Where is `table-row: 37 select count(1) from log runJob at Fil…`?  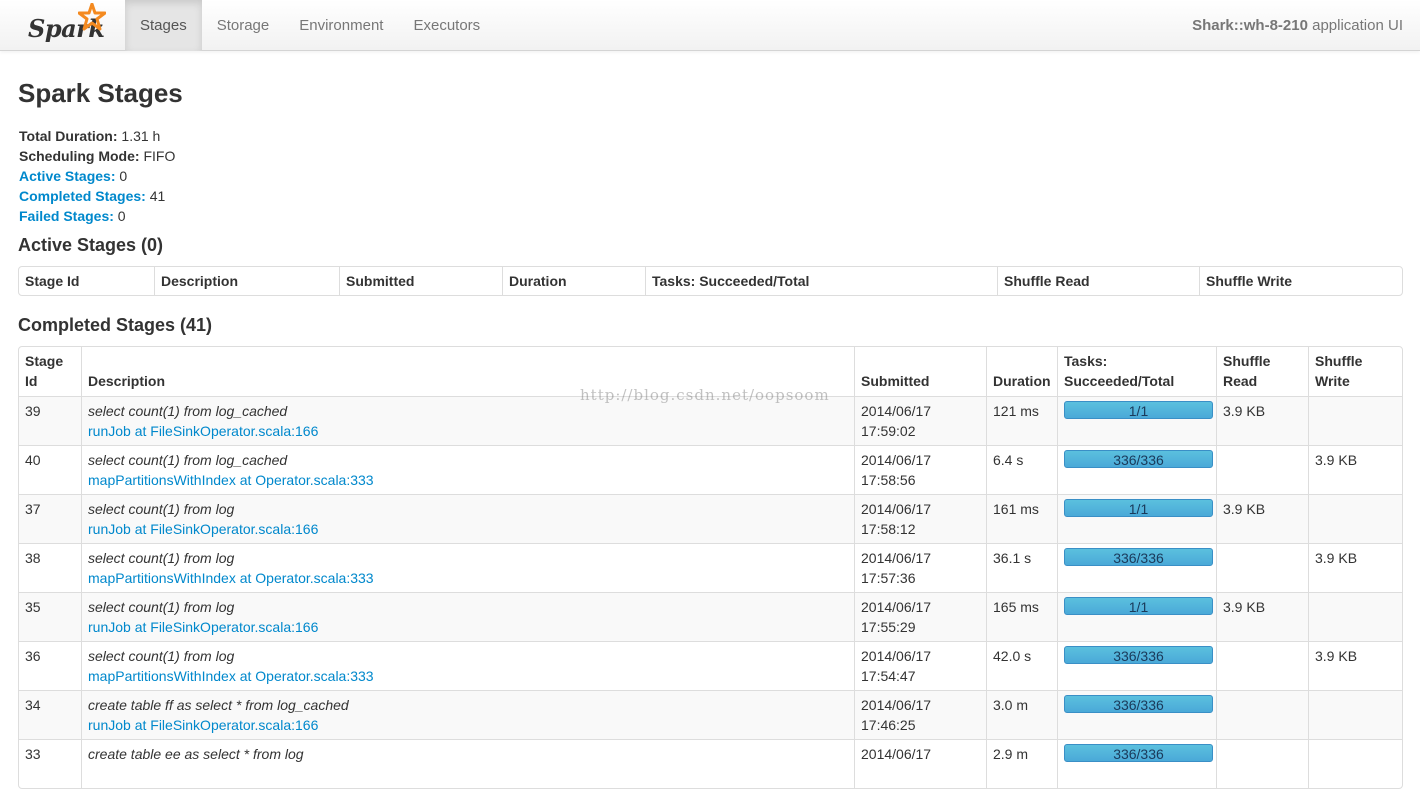 table-row: 37 select count(1) from log runJob at Fil… is located at coordinates (710, 518).